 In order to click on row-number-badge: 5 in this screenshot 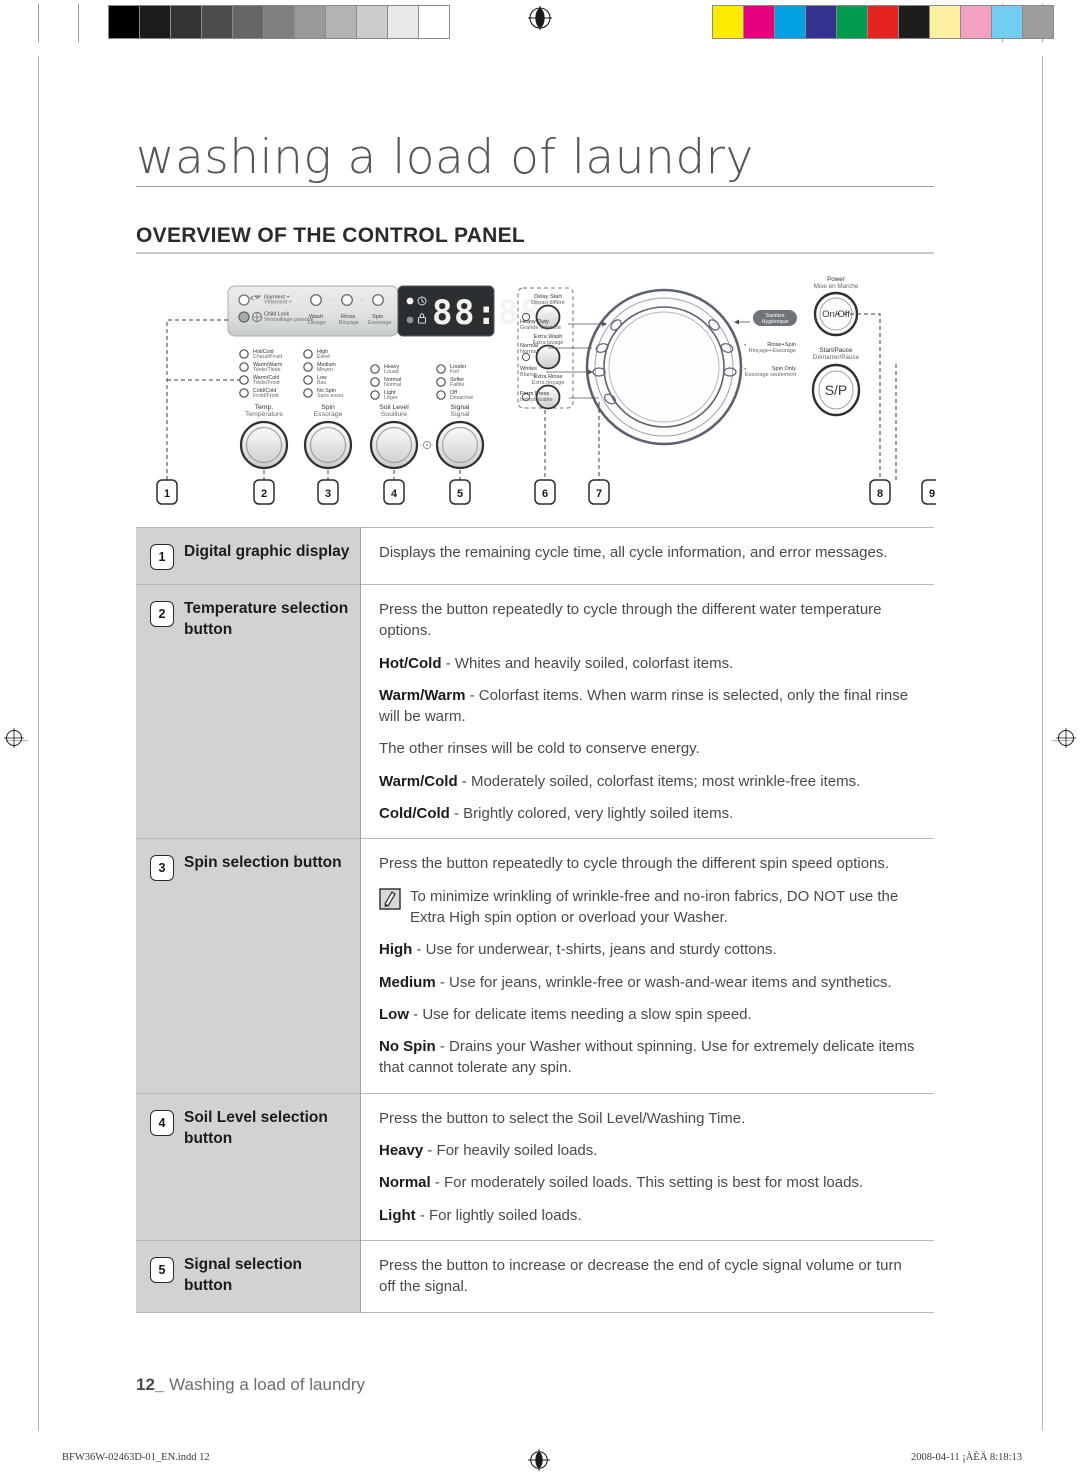, I will do `click(162, 1269)`.